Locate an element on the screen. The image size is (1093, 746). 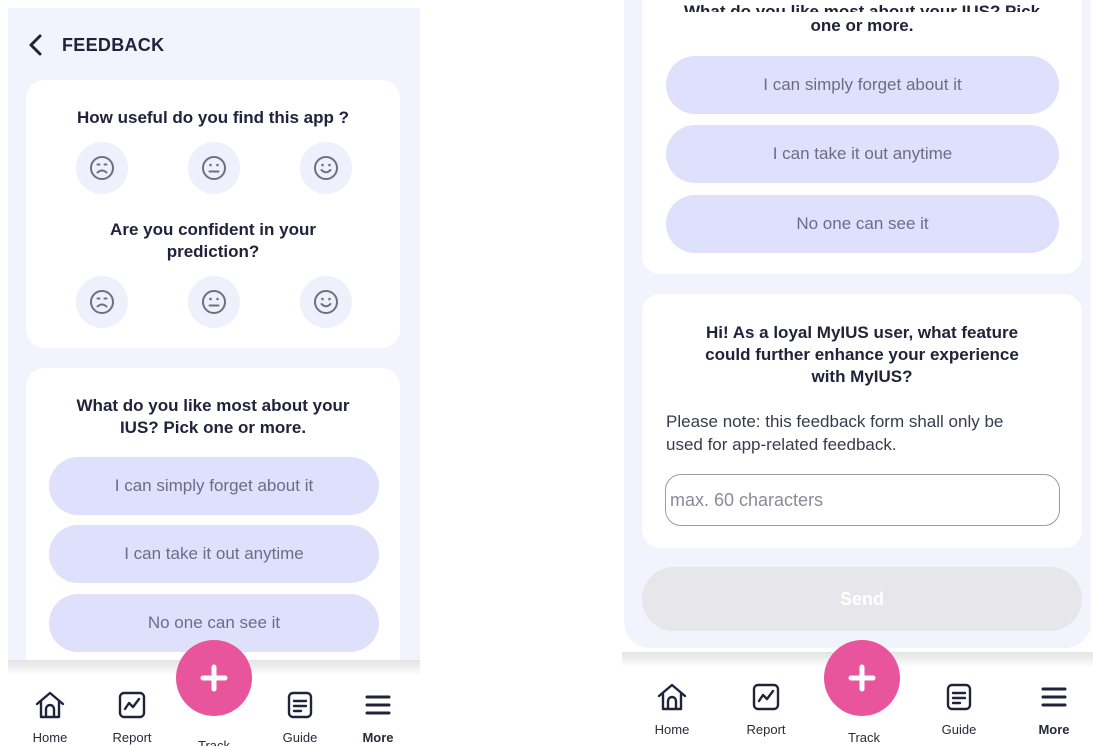
confidence-rating-row is located at coordinates (214, 302).